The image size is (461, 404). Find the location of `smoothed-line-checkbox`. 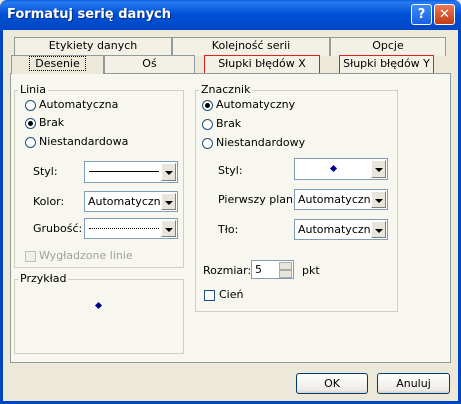

smoothed-line-checkbox is located at coordinates (30, 256).